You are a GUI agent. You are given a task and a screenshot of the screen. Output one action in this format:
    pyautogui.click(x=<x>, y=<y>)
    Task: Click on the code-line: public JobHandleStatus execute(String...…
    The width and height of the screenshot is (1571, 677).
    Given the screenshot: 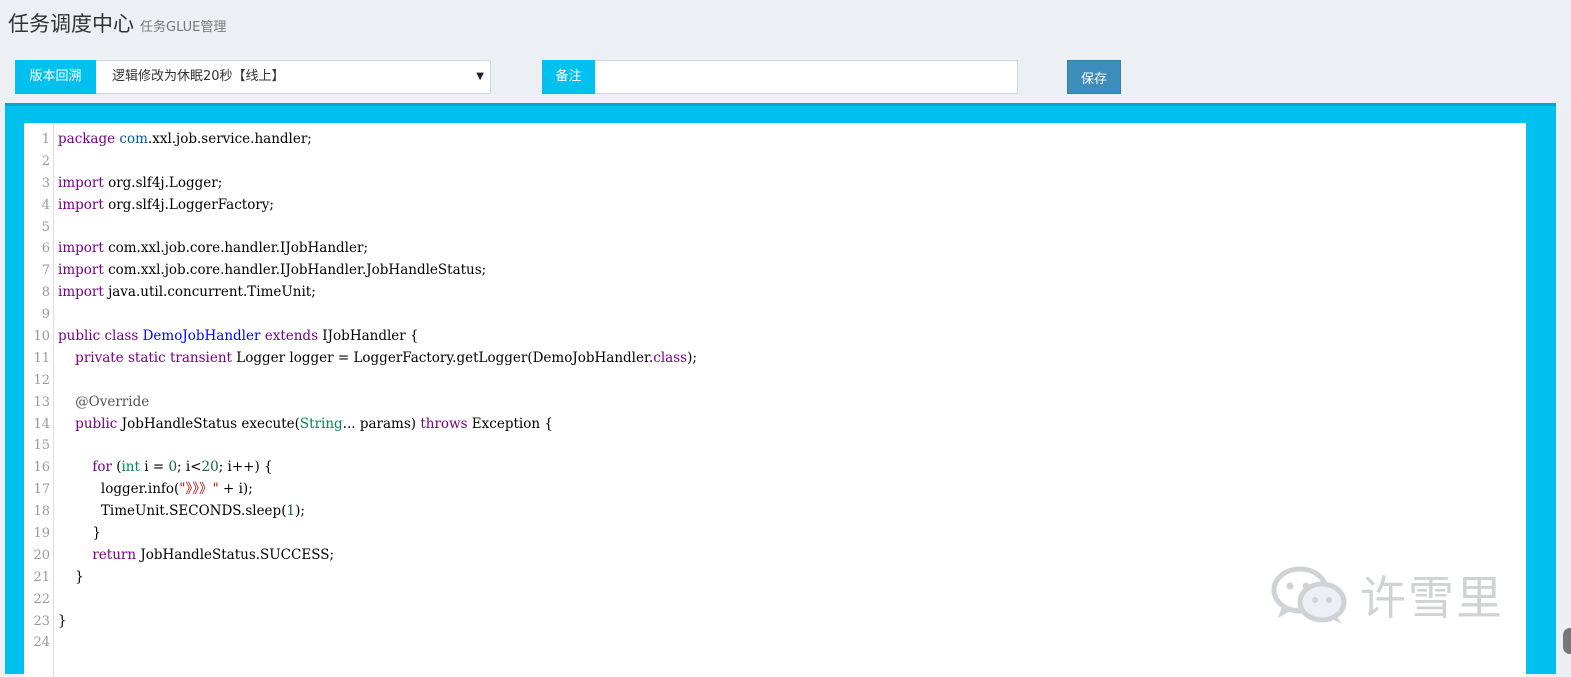 What is the action you would take?
    pyautogui.click(x=792, y=425)
    